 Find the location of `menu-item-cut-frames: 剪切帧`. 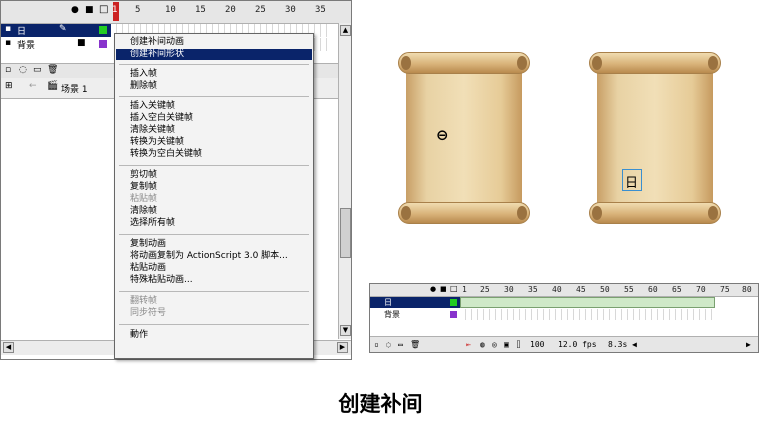

menu-item-cut-frames: 剪切帧 is located at coordinates (214, 175).